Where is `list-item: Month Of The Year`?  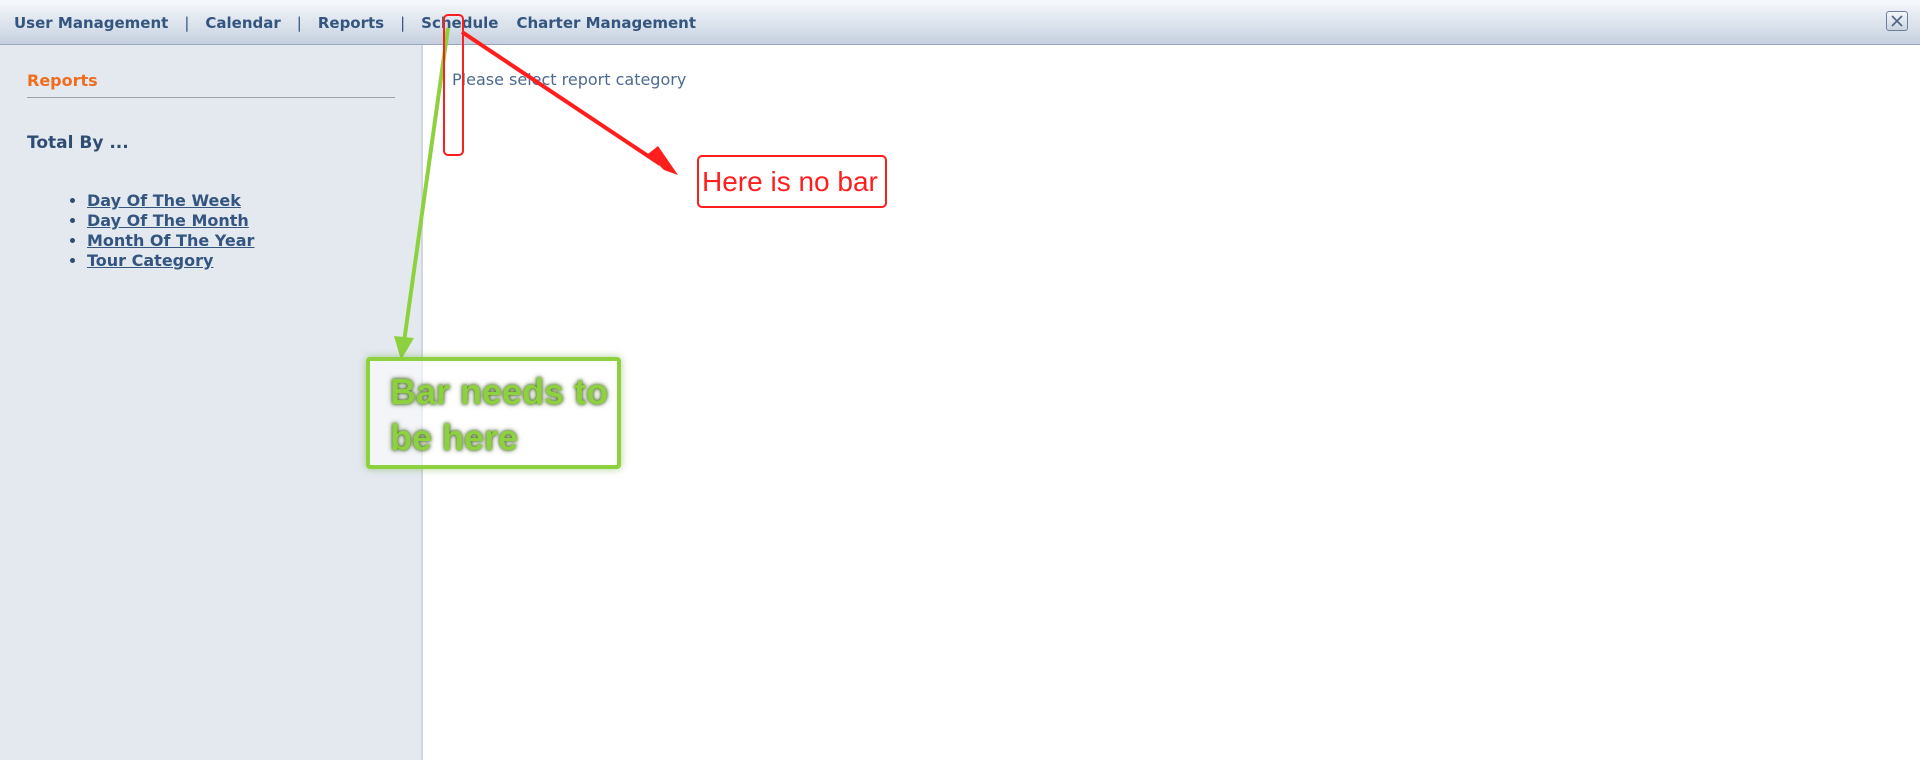 list-item: Month Of The Year is located at coordinates (170, 241).